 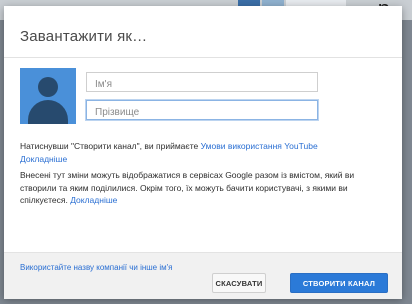 What do you see at coordinates (203, 57) in the screenshot?
I see `title-divider` at bounding box center [203, 57].